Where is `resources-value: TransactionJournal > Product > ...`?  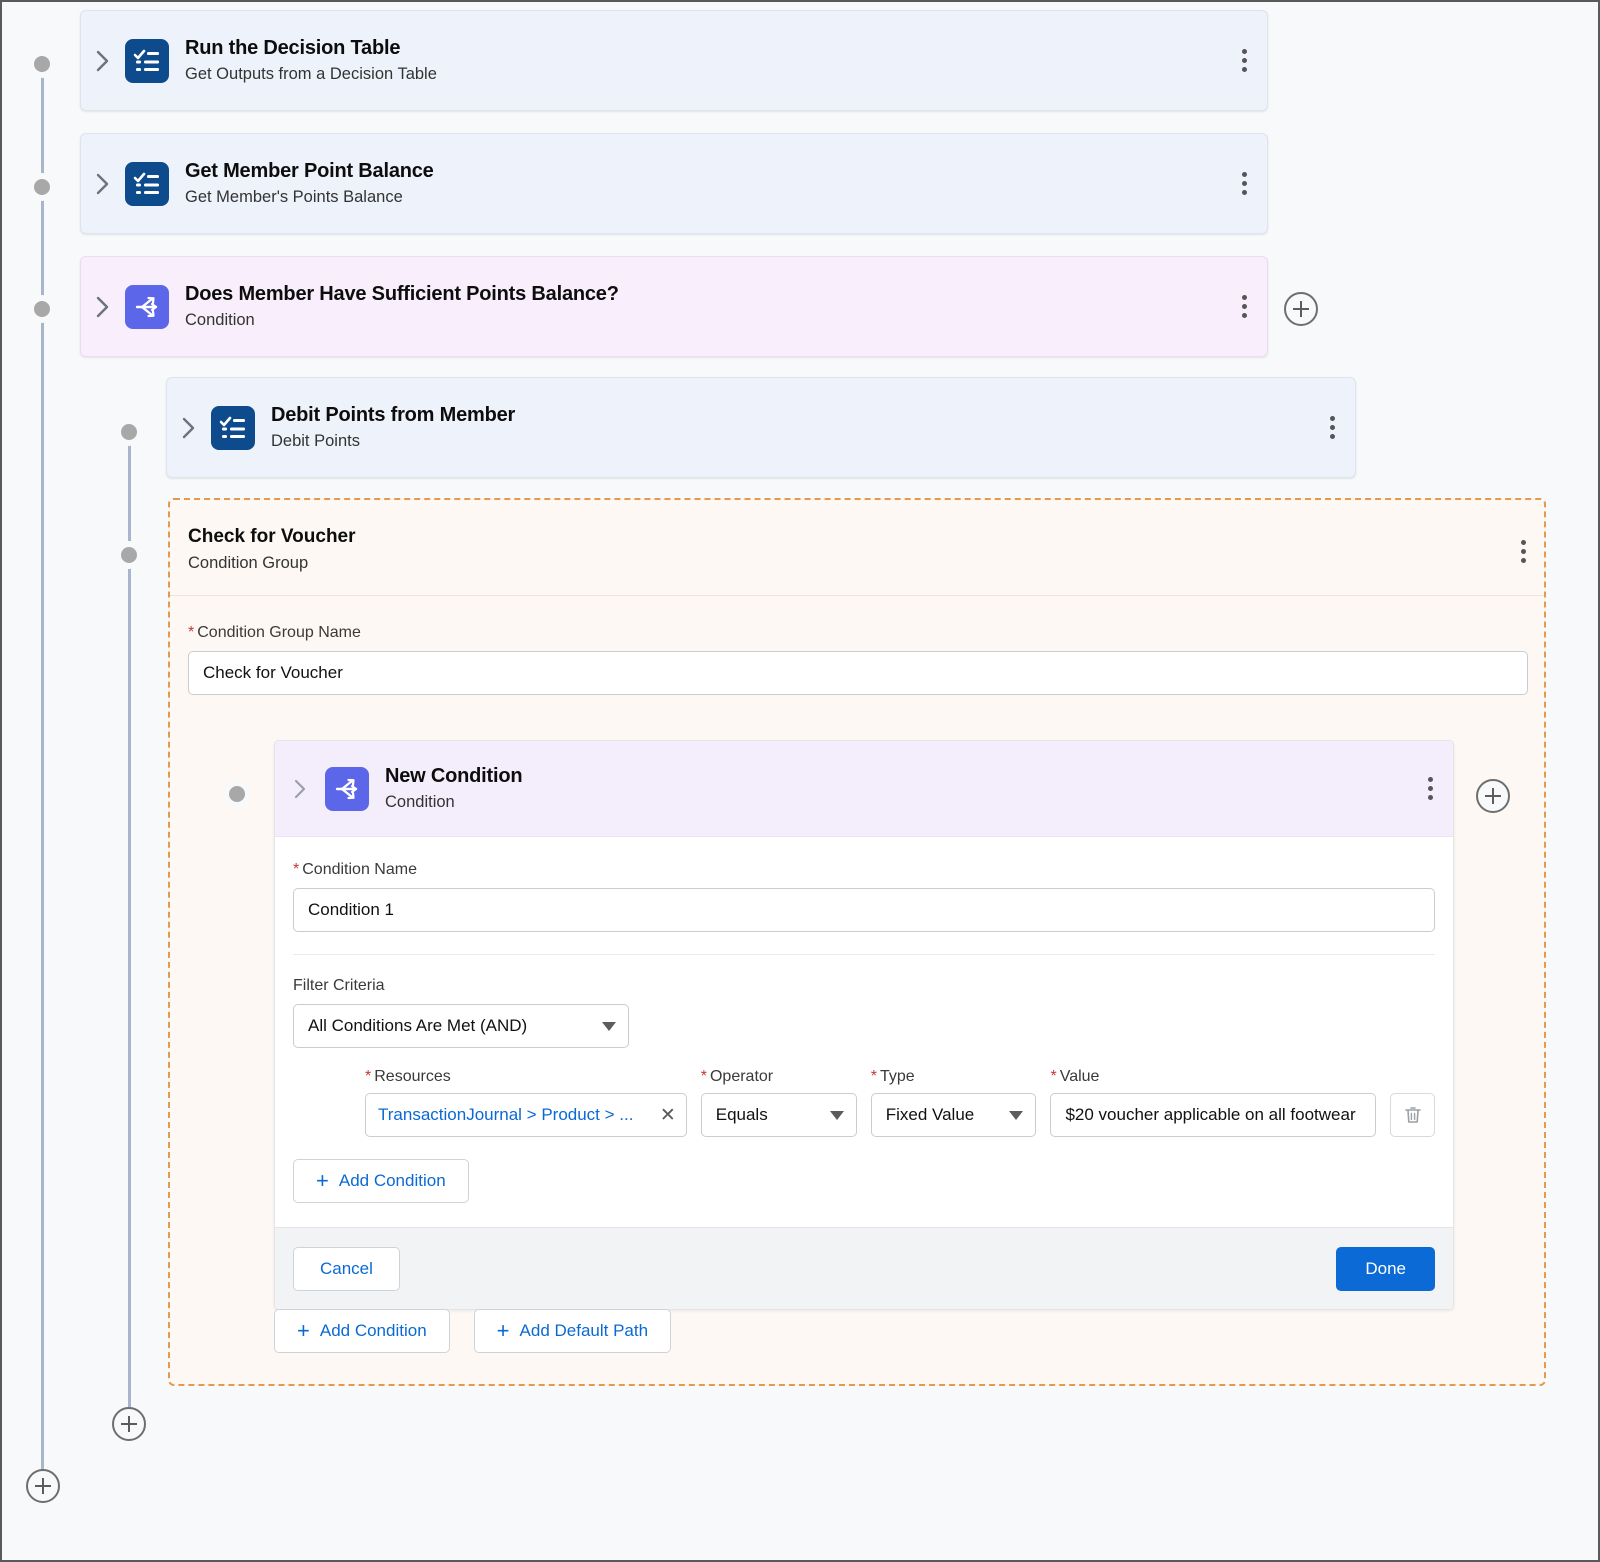
resources-value: TransactionJournal > Product > ... is located at coordinates (506, 1114).